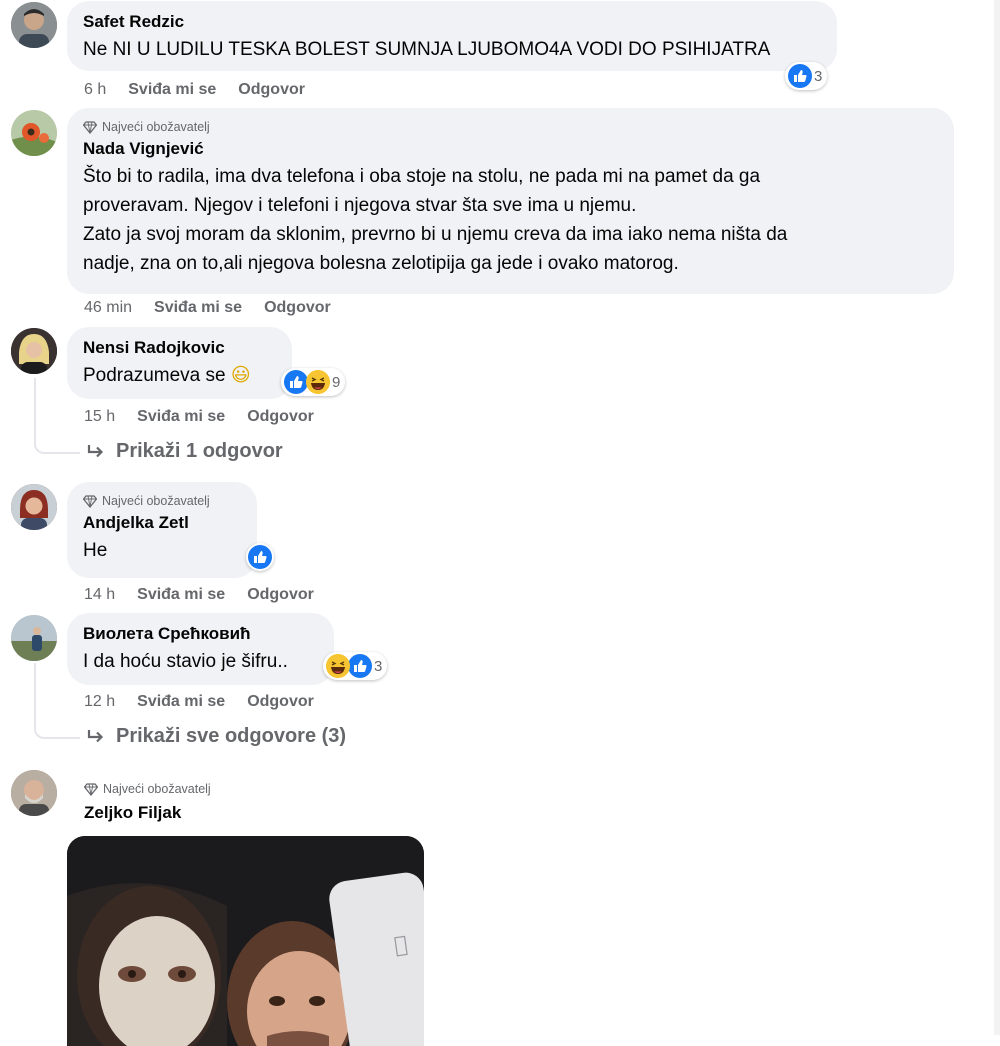 The image size is (1000, 1046). What do you see at coordinates (154, 375) in the screenshot?
I see `comment-text-content: Podrazumeva se` at bounding box center [154, 375].